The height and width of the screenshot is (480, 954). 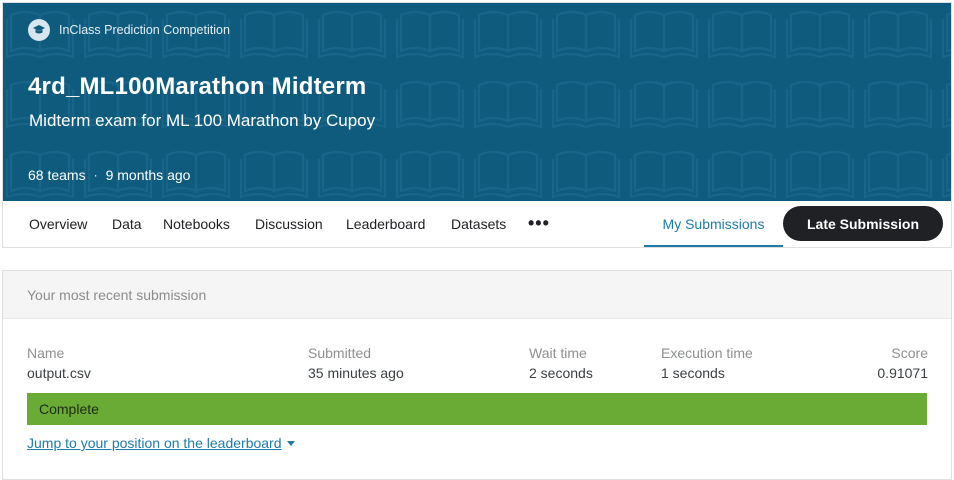 I want to click on tab-data: Data, so click(x=127, y=224).